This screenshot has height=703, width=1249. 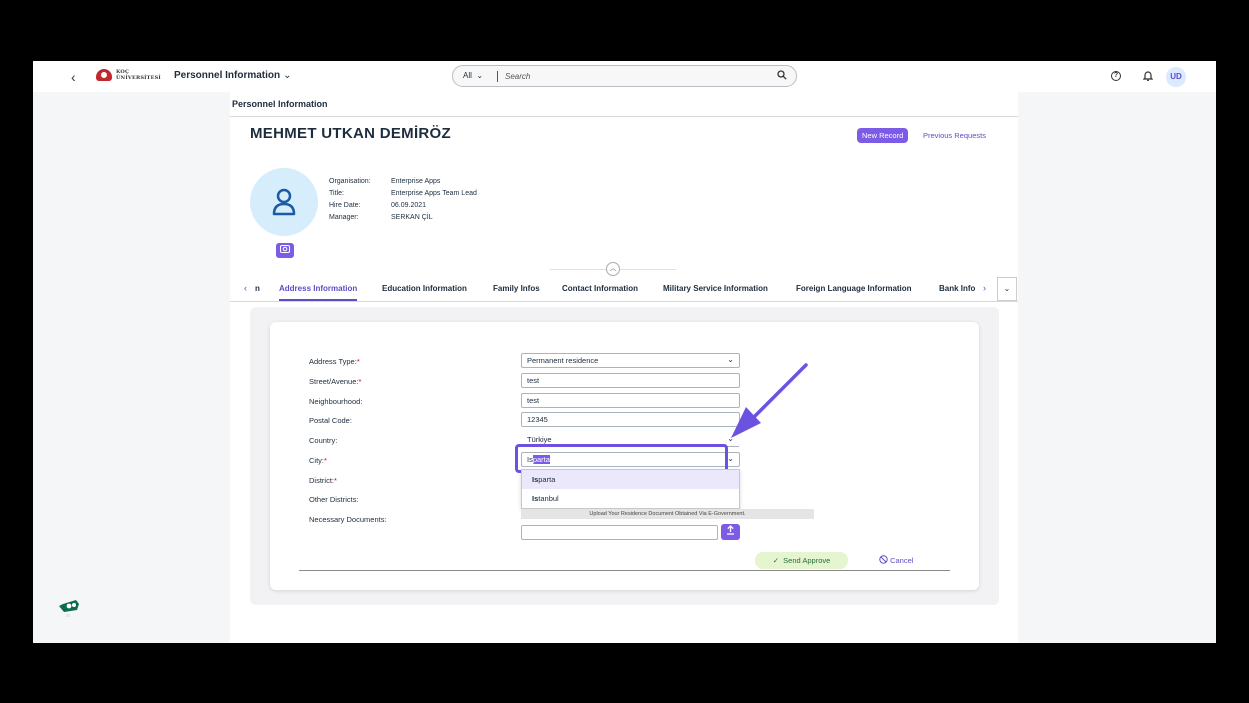 I want to click on assistant-bot-icon, so click(x=69, y=610).